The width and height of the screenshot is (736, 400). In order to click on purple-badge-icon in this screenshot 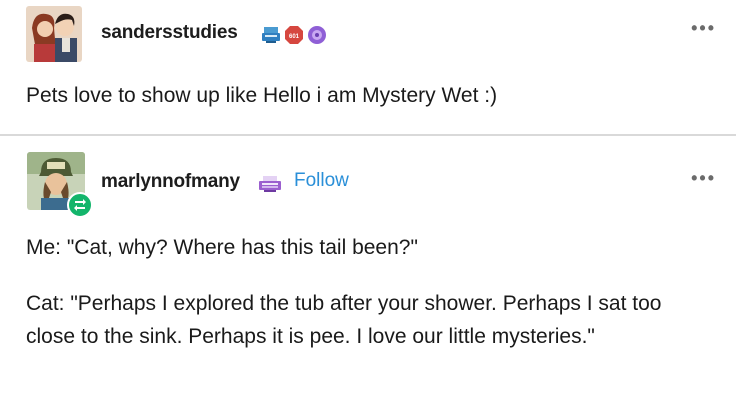, I will do `click(317, 35)`.